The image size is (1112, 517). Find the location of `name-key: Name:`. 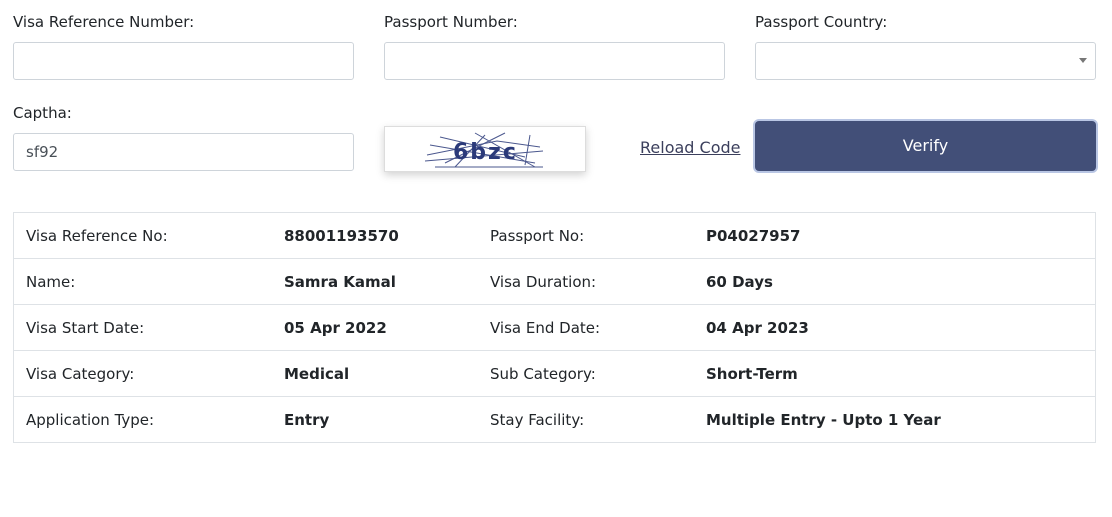

name-key: Name: is located at coordinates (148, 281).